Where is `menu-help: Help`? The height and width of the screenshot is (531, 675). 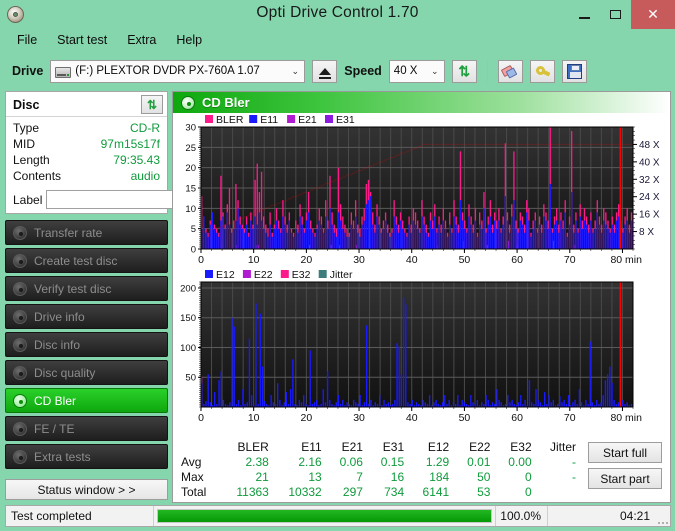
menu-help: Help is located at coordinates (189, 40).